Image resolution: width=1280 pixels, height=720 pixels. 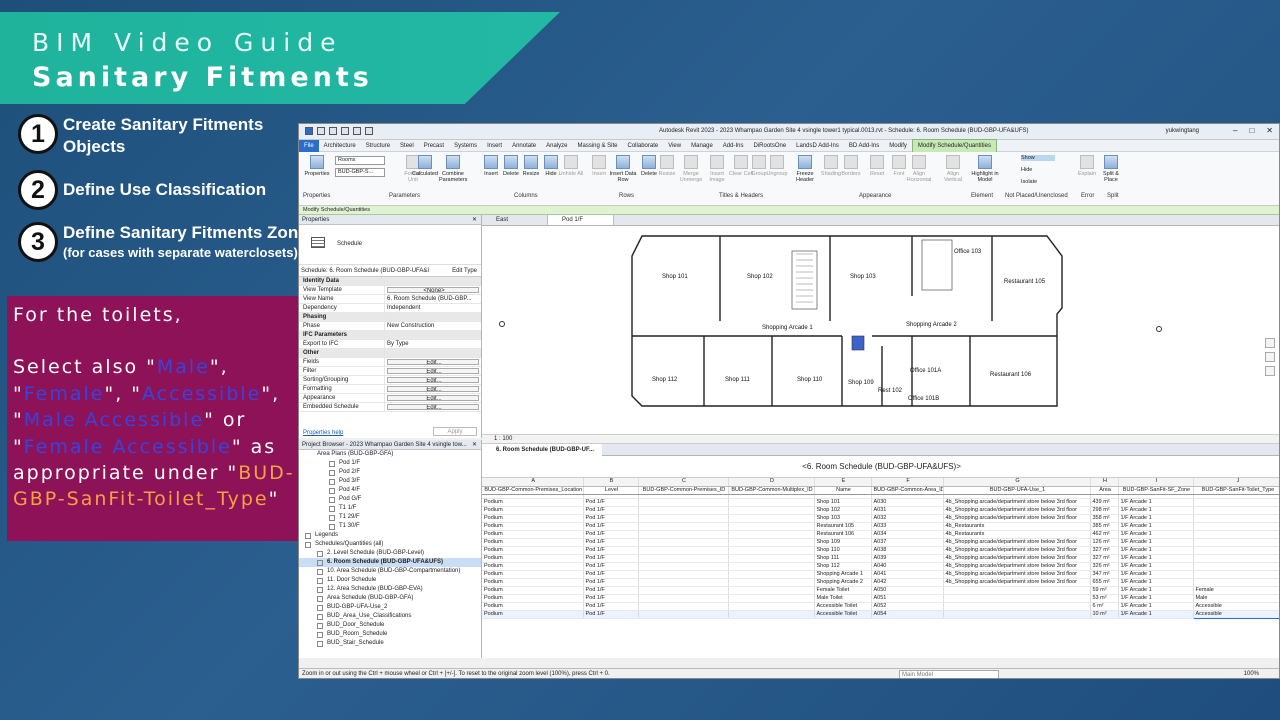 What do you see at coordinates (1104, 510) in the screenshot?
I see `table-cell: 298 m²` at bounding box center [1104, 510].